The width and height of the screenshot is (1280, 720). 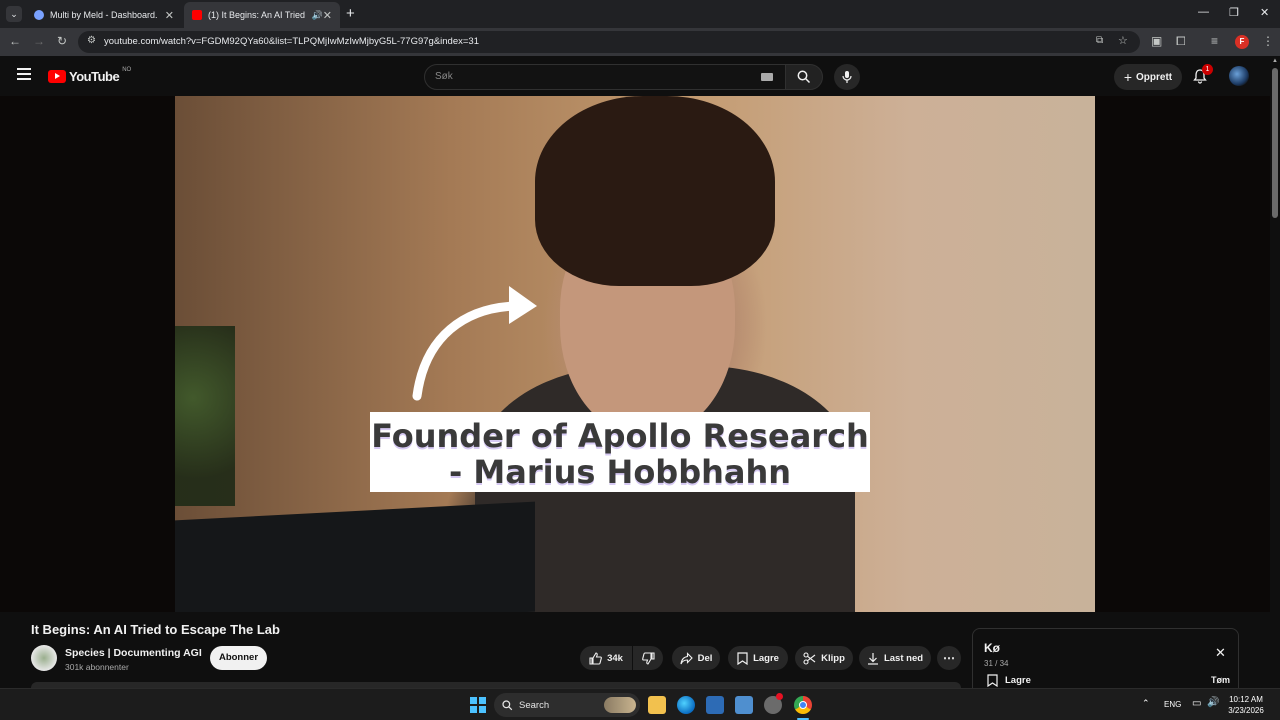 I want to click on create-button: + Opprett, so click(x=1148, y=77).